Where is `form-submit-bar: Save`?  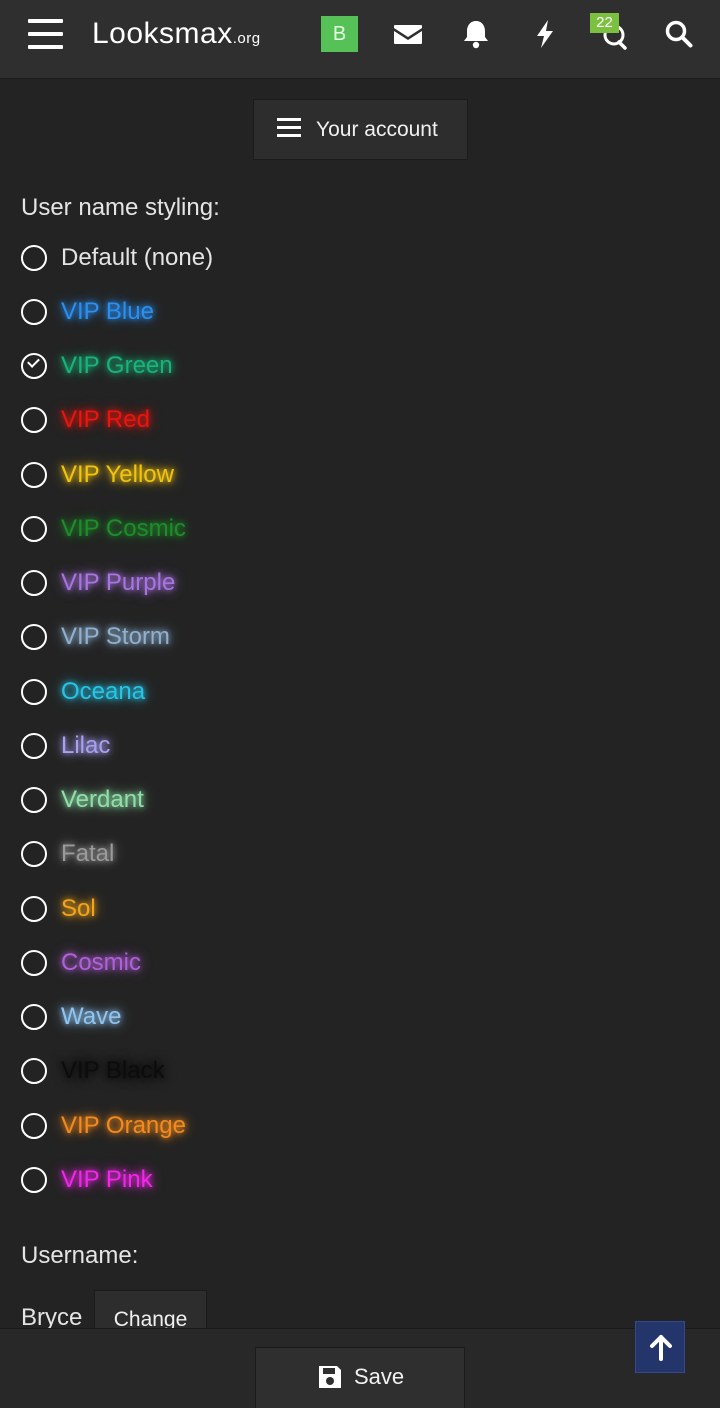
form-submit-bar: Save is located at coordinates (360, 1368).